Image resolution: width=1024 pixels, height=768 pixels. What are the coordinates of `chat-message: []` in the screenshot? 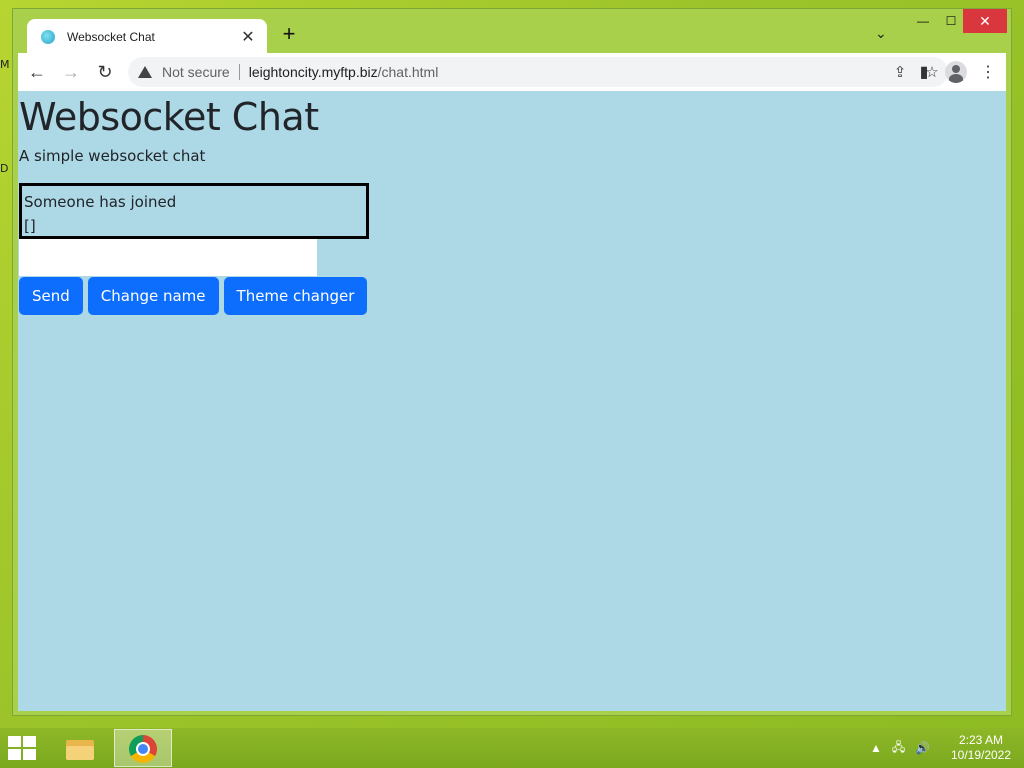 It's located at (30, 226).